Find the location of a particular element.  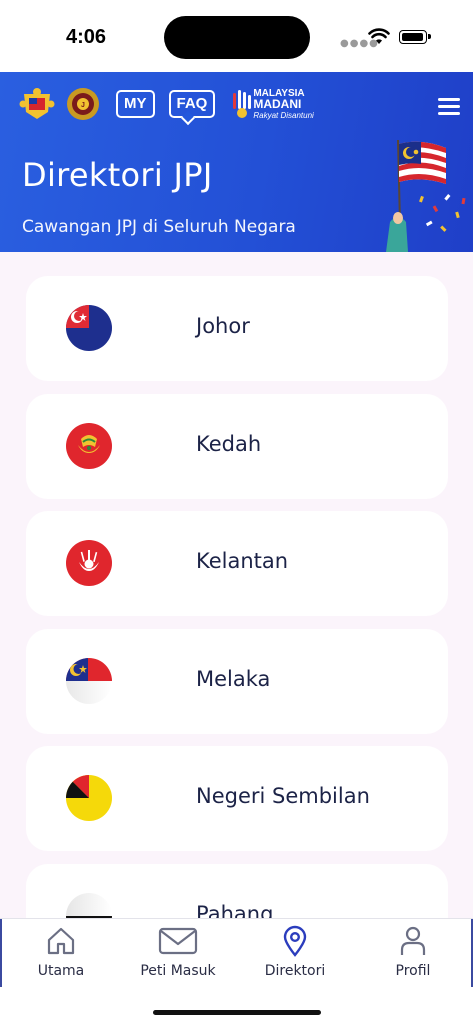

status-time: 4:06 is located at coordinates (86, 37).